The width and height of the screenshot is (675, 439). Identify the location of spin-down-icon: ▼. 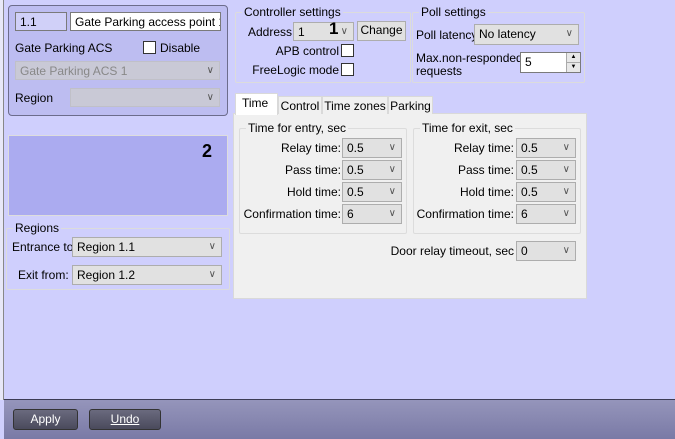
(573, 67).